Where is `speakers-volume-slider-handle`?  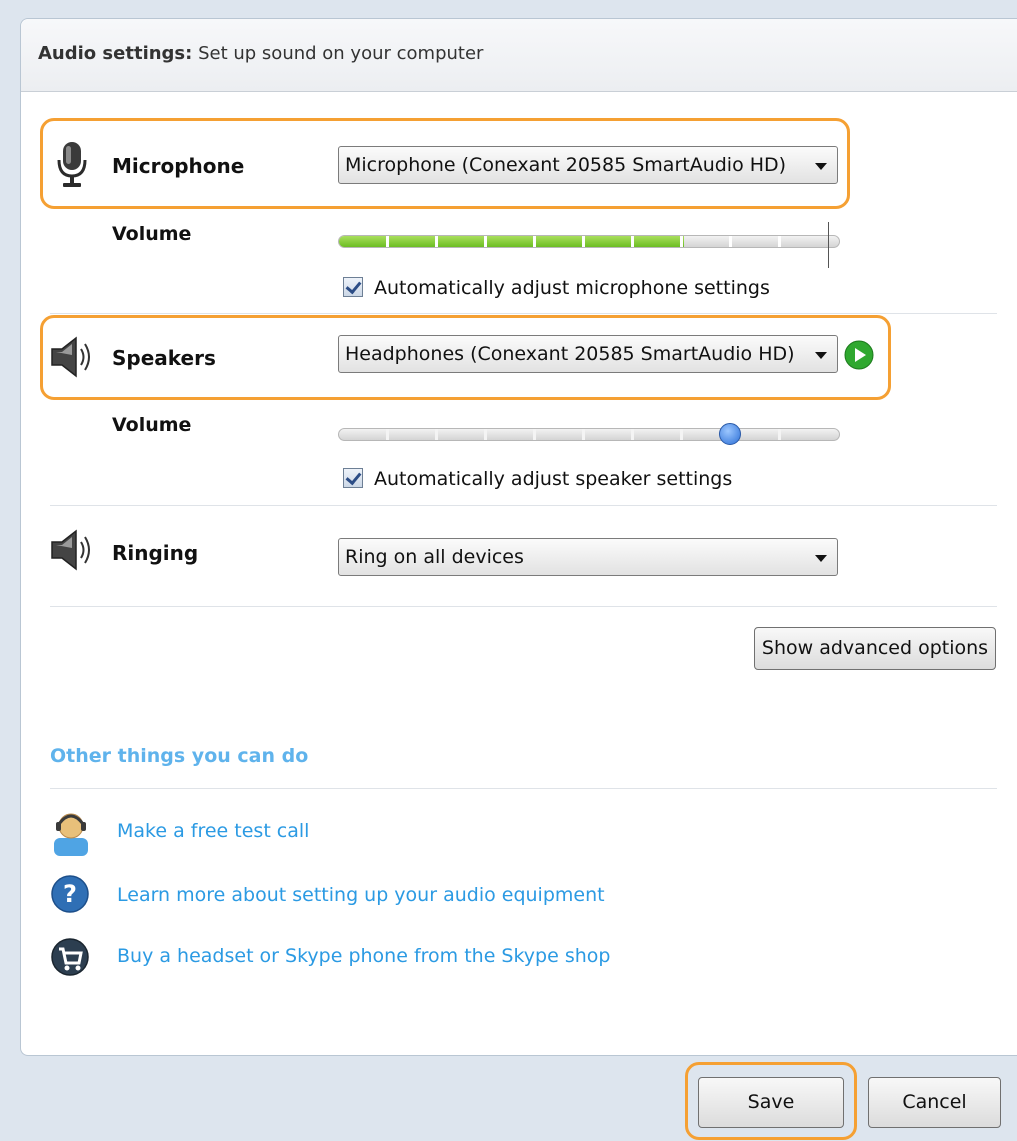
speakers-volume-slider-handle is located at coordinates (729, 434).